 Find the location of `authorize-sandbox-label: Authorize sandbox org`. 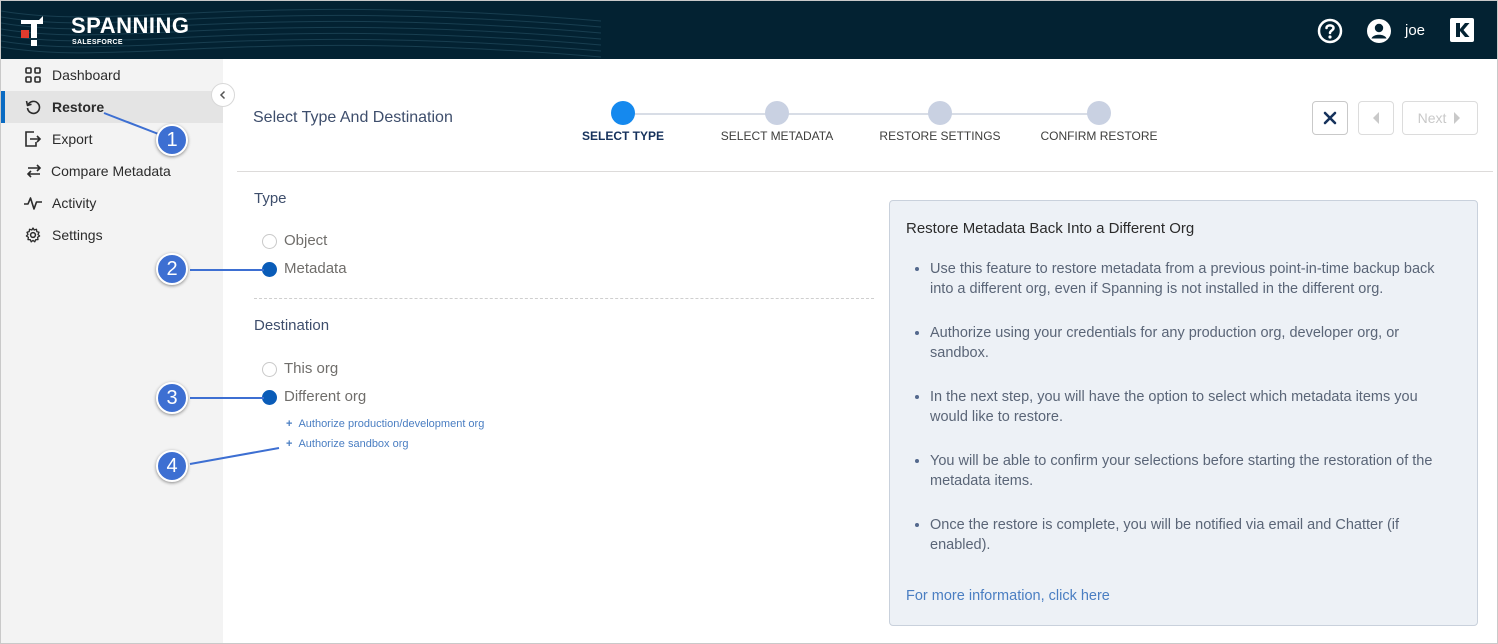

authorize-sandbox-label: Authorize sandbox org is located at coordinates (353, 444).